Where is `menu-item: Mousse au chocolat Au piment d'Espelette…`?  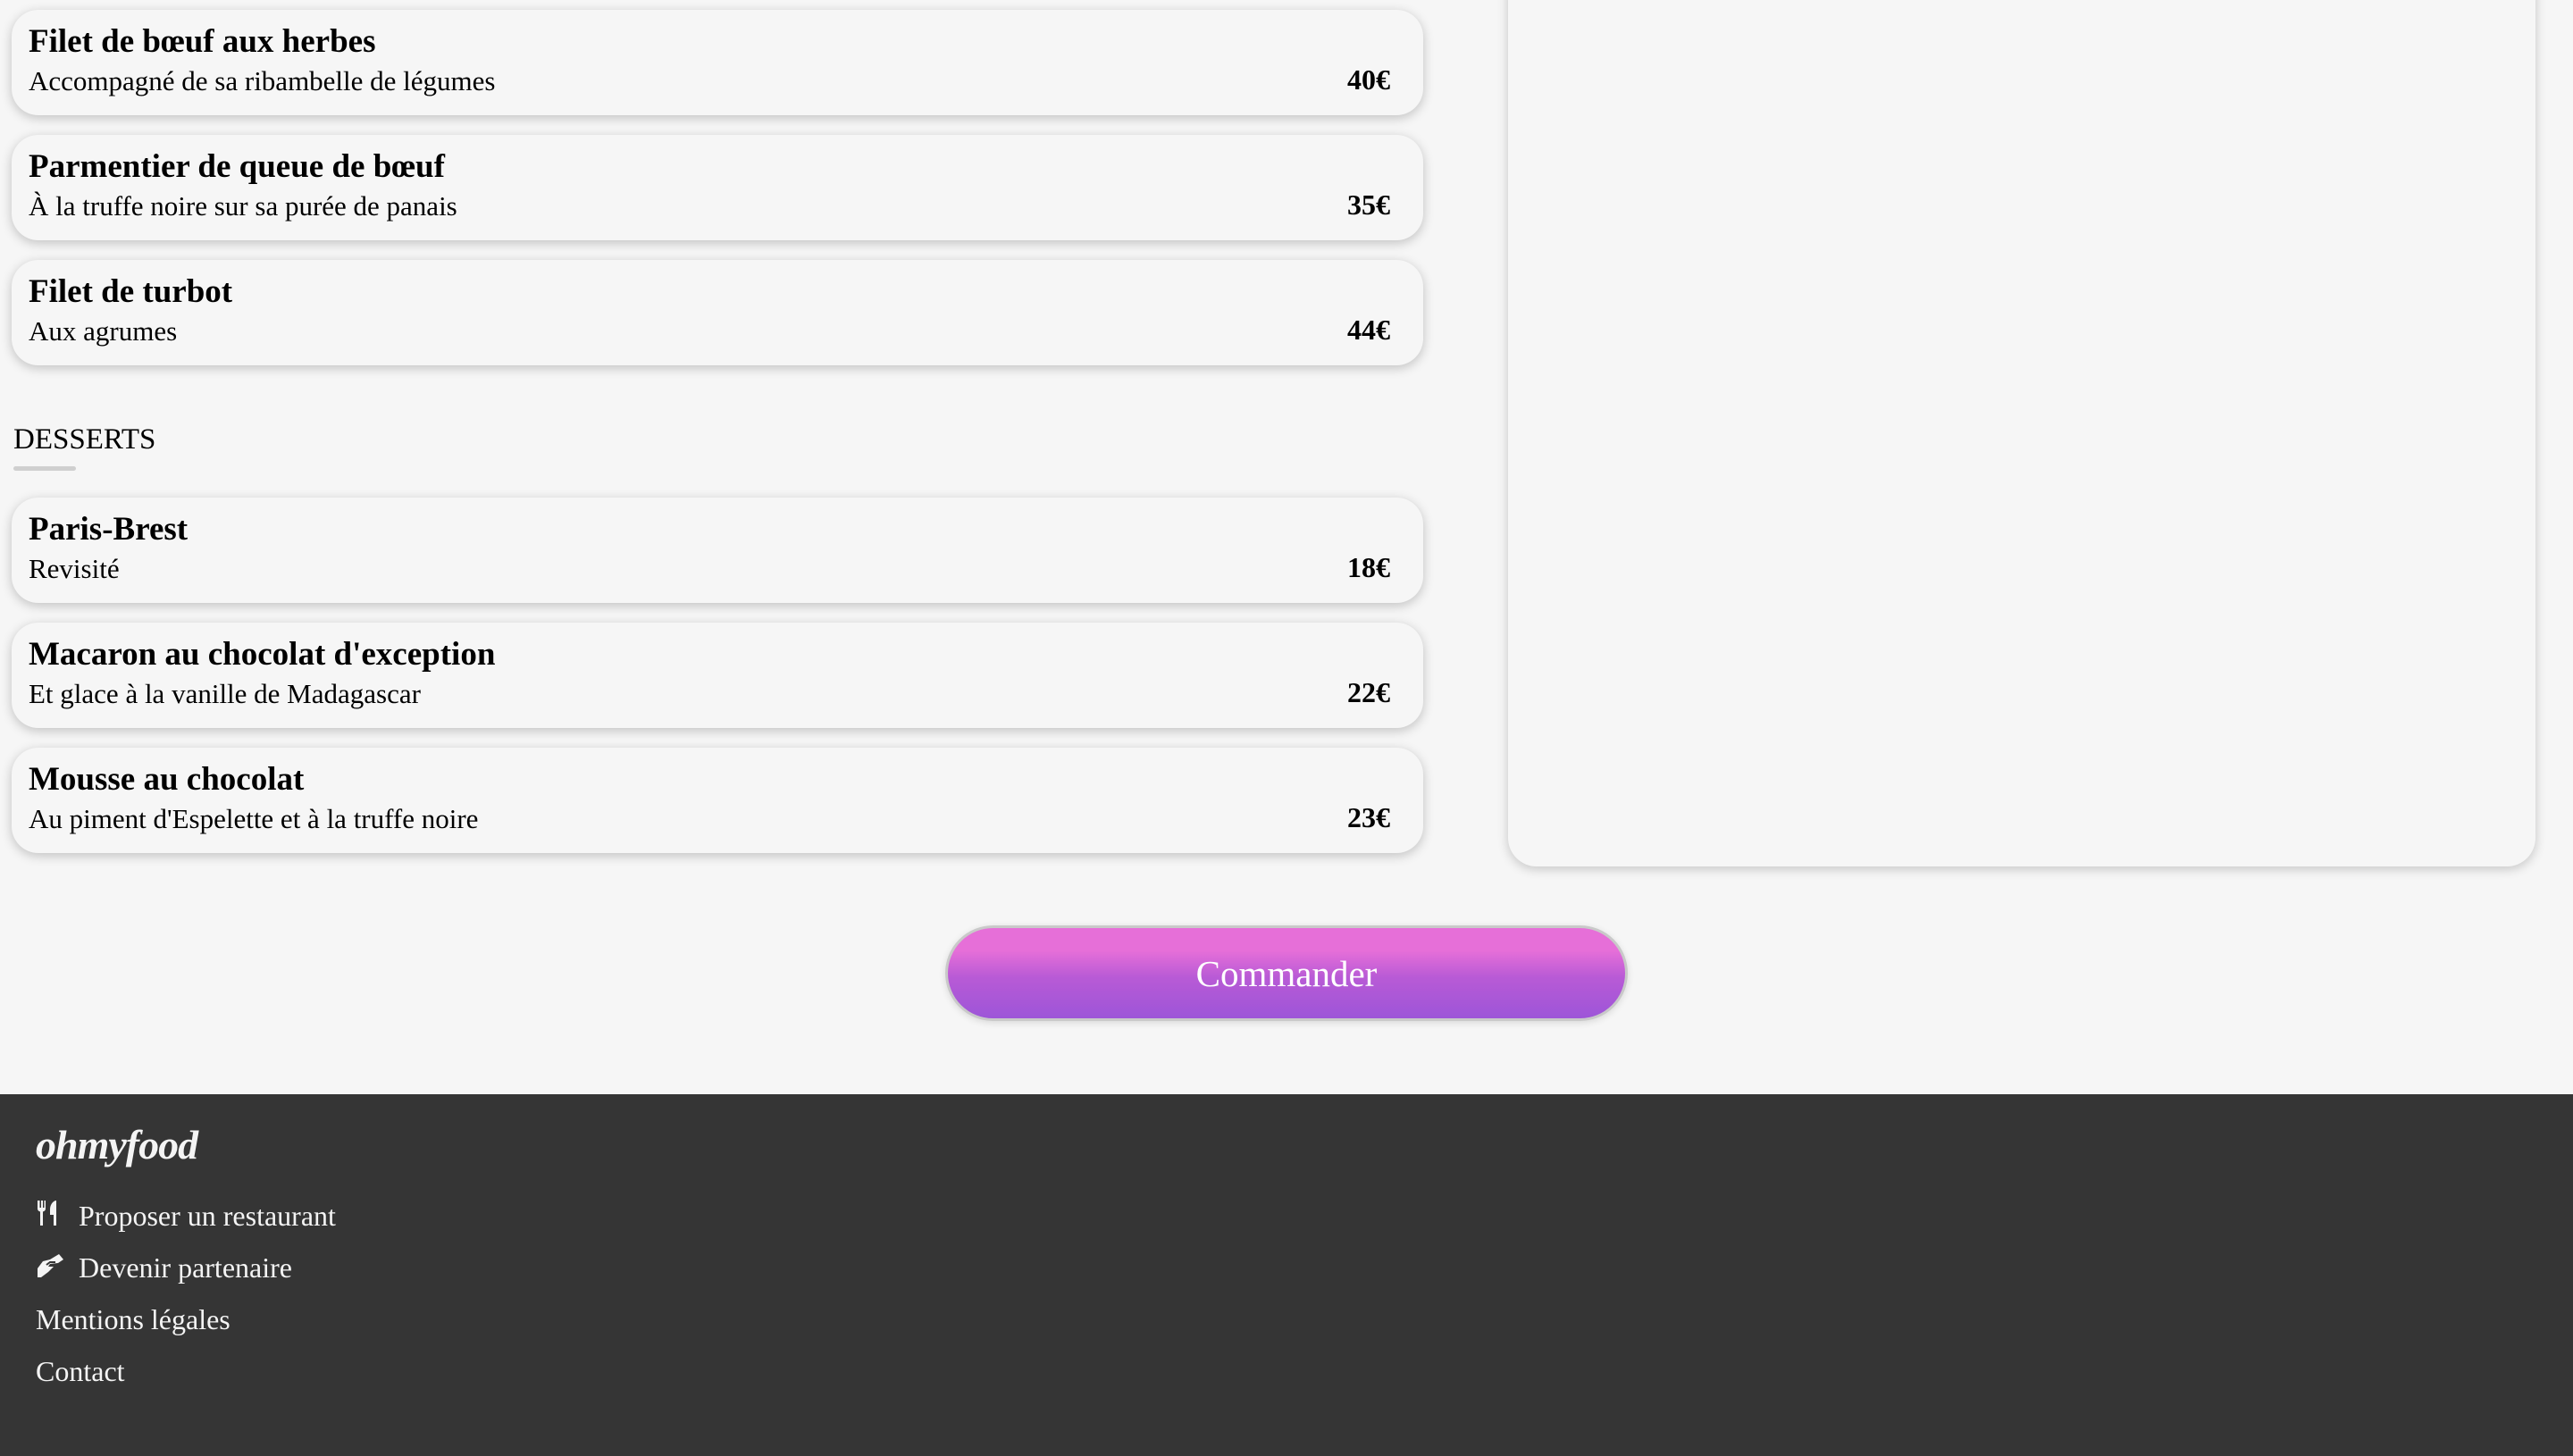
menu-item: Mousse au chocolat Au piment d'Espelette… is located at coordinates (717, 800).